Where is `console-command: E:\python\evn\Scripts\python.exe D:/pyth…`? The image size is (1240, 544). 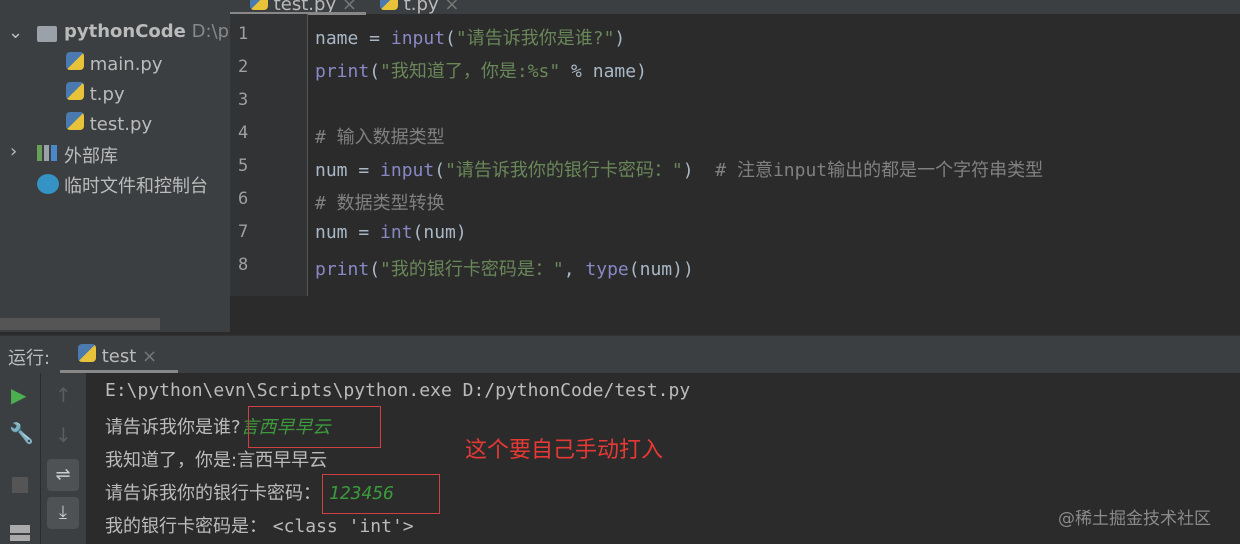
console-command: E:\python\evn\Scripts\python.exe D:/pyth… is located at coordinates (398, 390).